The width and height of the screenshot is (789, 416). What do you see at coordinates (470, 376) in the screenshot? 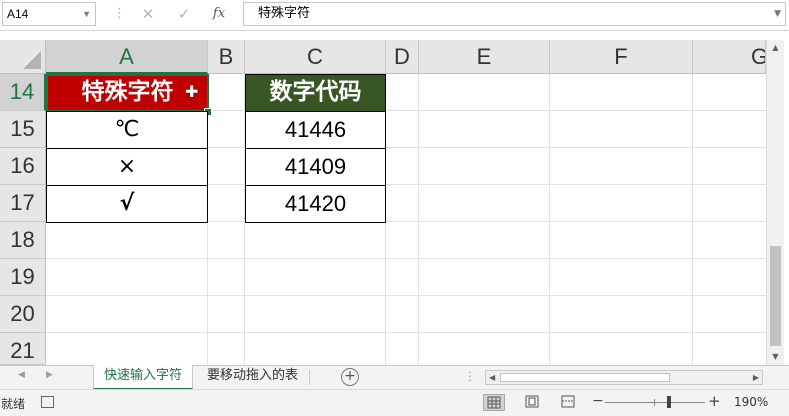
I see `split-grip-icon: ⋮` at bounding box center [470, 376].